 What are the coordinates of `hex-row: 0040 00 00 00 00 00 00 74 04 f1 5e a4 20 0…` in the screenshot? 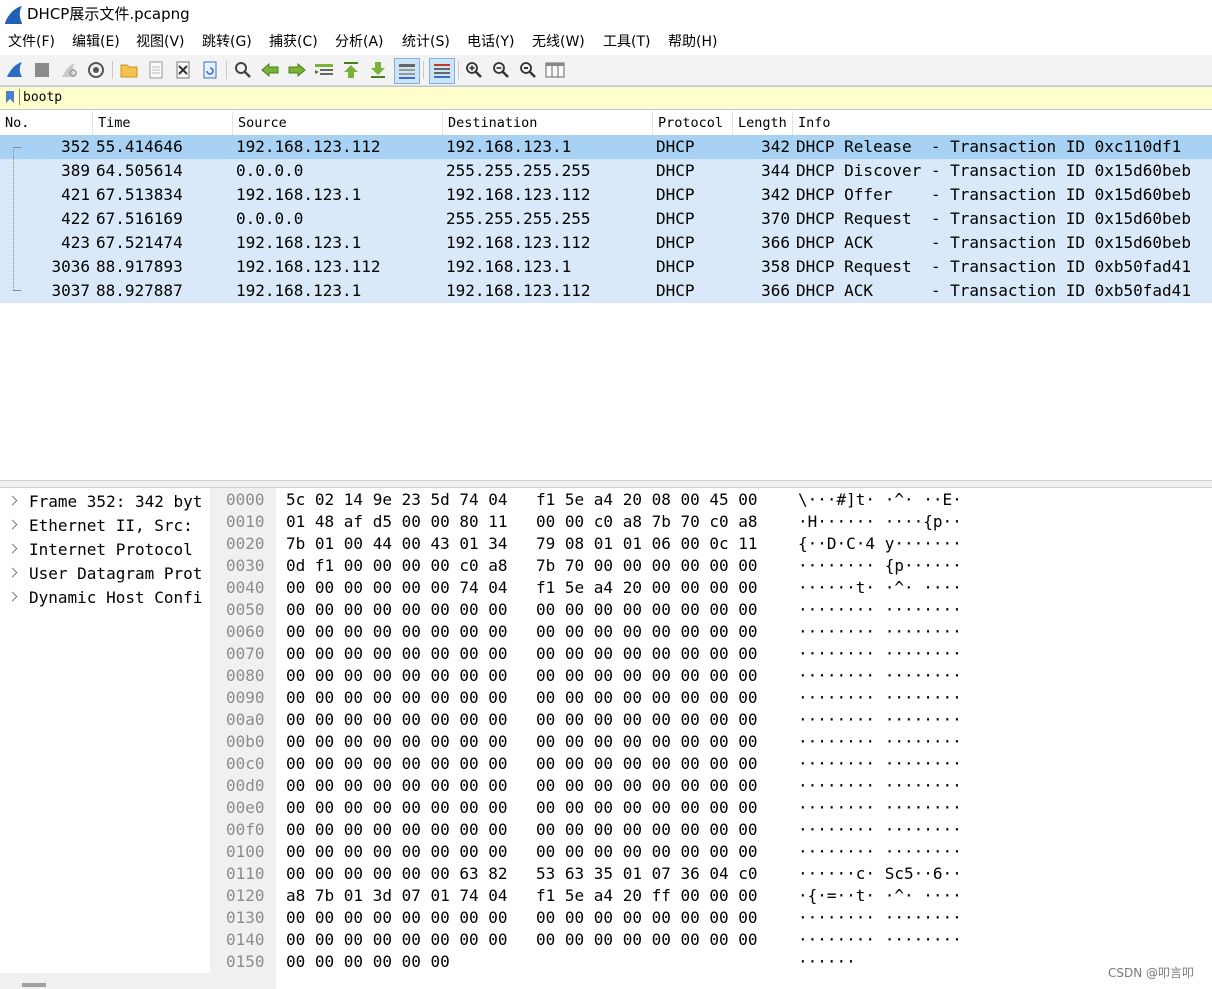 It's located at (714, 588).